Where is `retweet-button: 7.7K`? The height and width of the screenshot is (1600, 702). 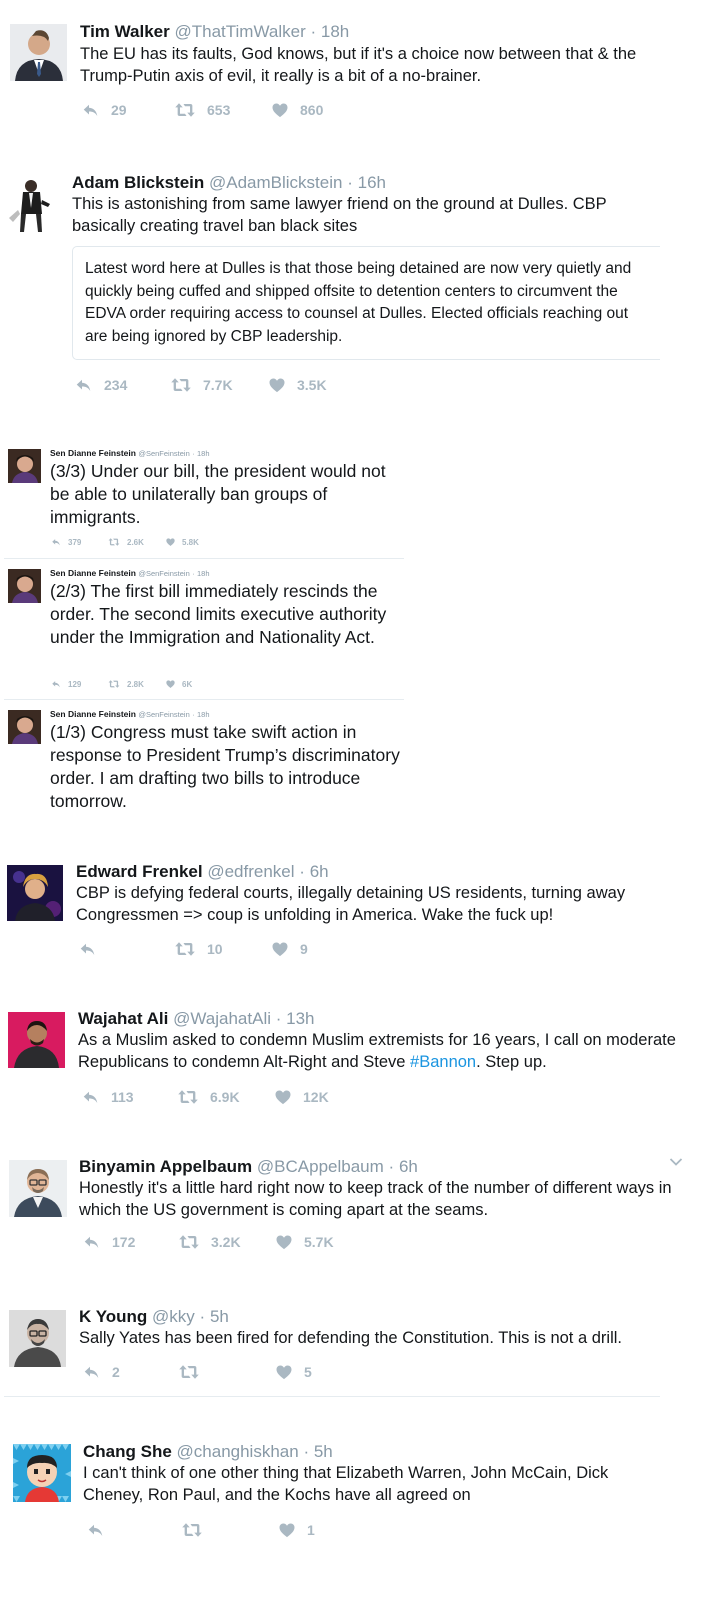 retweet-button: 7.7K is located at coordinates (218, 385).